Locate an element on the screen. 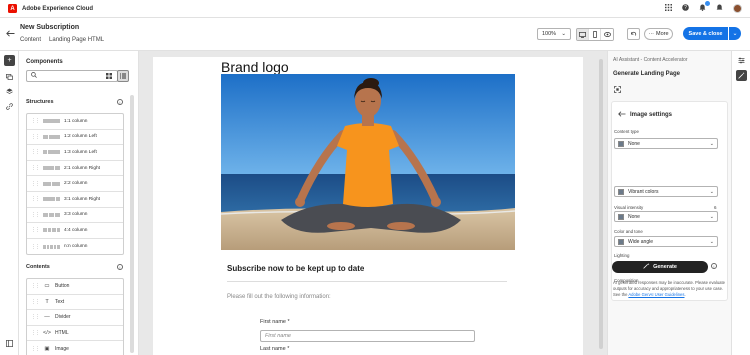 Image resolution: width=750 pixels, height=355 pixels. save-options-chevron-icon: ⌄ is located at coordinates (735, 33).